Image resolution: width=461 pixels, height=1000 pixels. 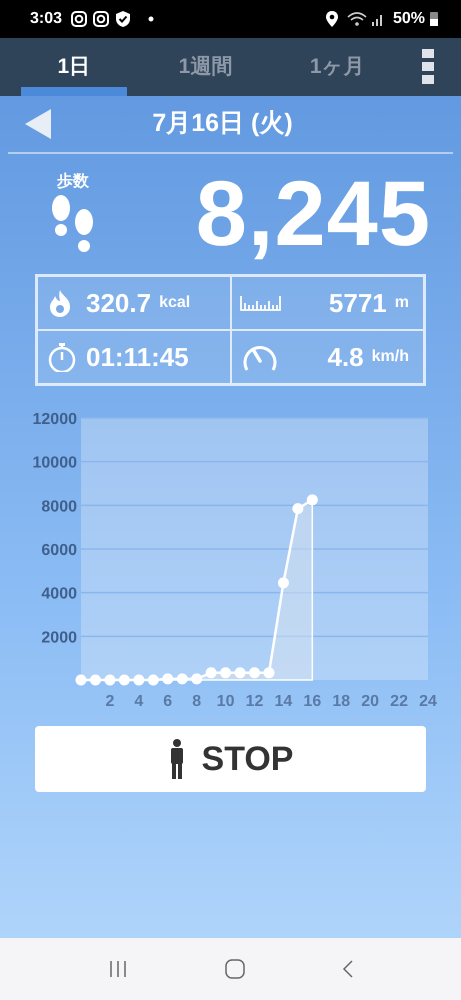 I want to click on y-tick-label: 10000, so click(x=54, y=463).